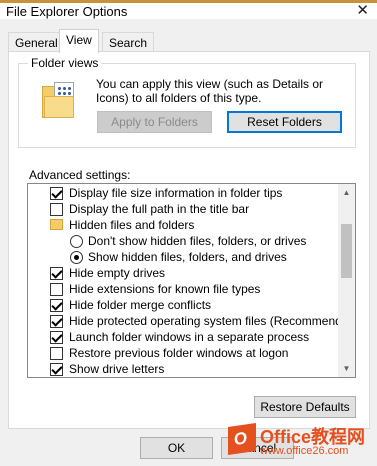 The width and height of the screenshot is (377, 466). I want to click on radio-dont-show-hidden, so click(76, 241).